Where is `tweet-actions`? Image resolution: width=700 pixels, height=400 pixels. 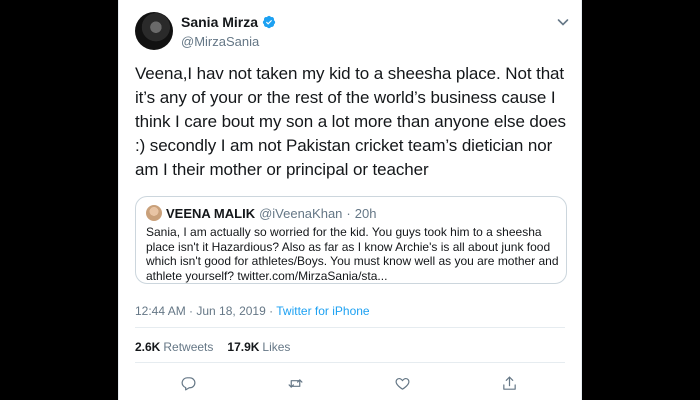 tweet-actions is located at coordinates (349, 383).